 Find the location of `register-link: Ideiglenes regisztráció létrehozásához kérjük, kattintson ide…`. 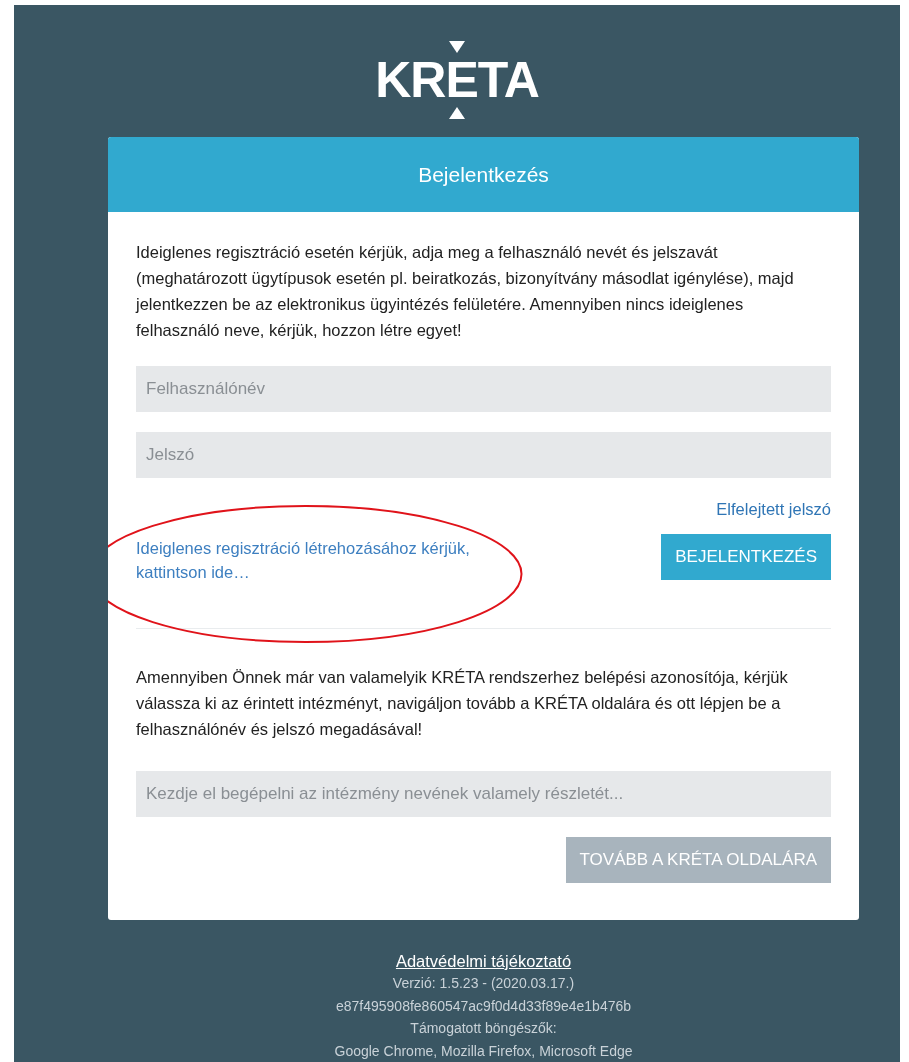

register-link: Ideiglenes regisztráció létrehozásához kérjük, kattintson ide… is located at coordinates (336, 560).